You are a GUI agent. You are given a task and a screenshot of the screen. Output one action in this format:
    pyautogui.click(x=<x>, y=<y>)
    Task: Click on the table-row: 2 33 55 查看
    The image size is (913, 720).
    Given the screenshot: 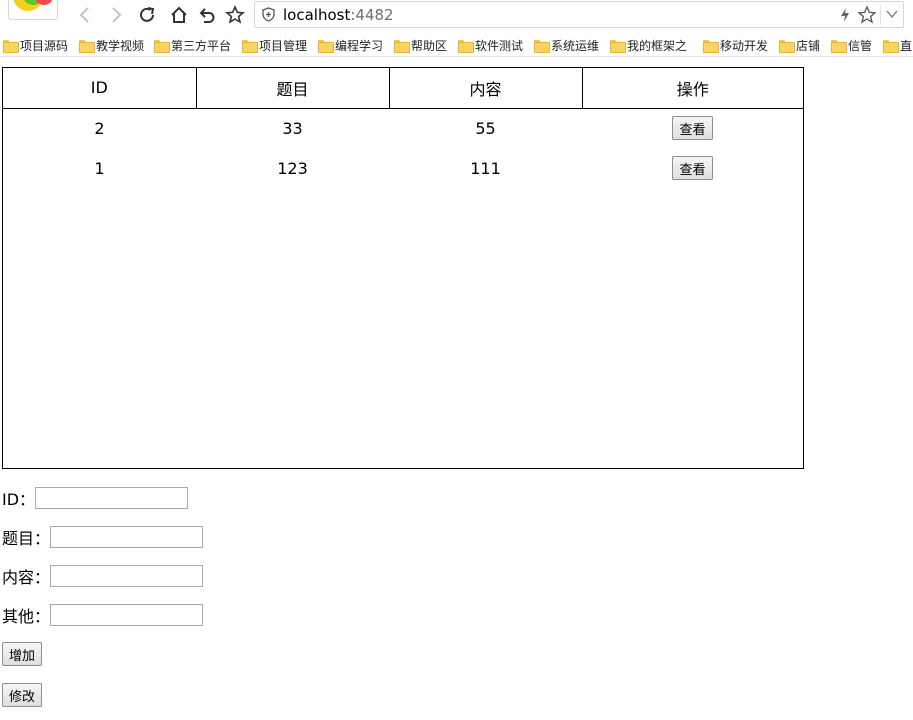 What is the action you would take?
    pyautogui.click(x=403, y=128)
    